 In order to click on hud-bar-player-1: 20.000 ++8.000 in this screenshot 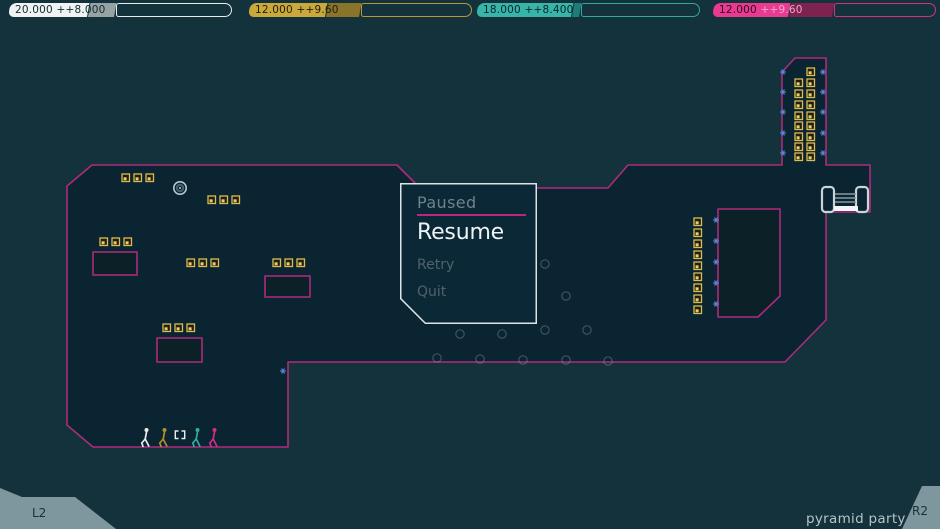, I will do `click(120, 10)`.